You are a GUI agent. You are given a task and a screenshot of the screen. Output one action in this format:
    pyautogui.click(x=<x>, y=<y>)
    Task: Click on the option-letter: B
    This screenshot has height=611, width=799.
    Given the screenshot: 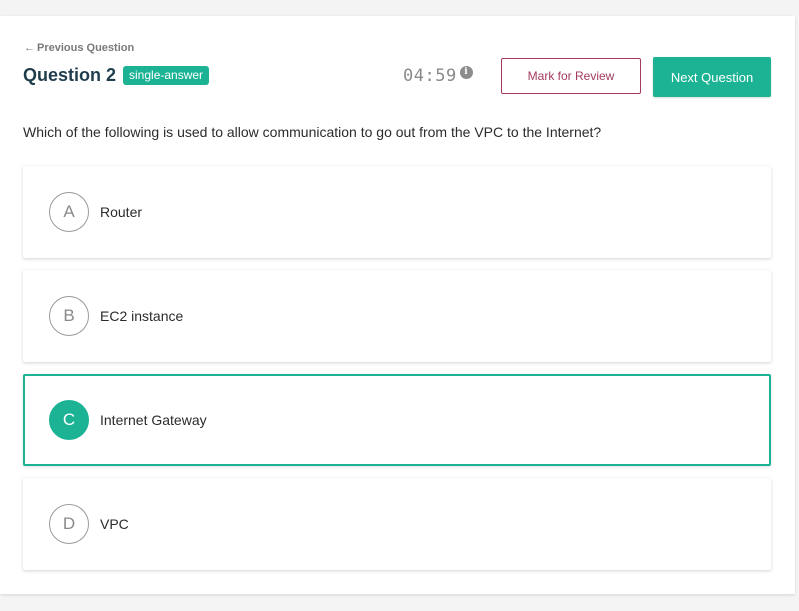 What is the action you would take?
    pyautogui.click(x=69, y=316)
    